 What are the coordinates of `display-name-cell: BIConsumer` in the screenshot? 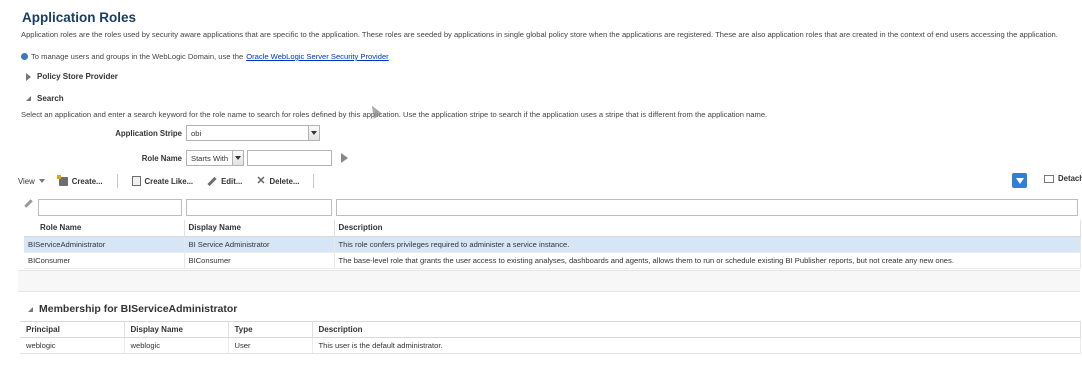 It's located at (259, 260).